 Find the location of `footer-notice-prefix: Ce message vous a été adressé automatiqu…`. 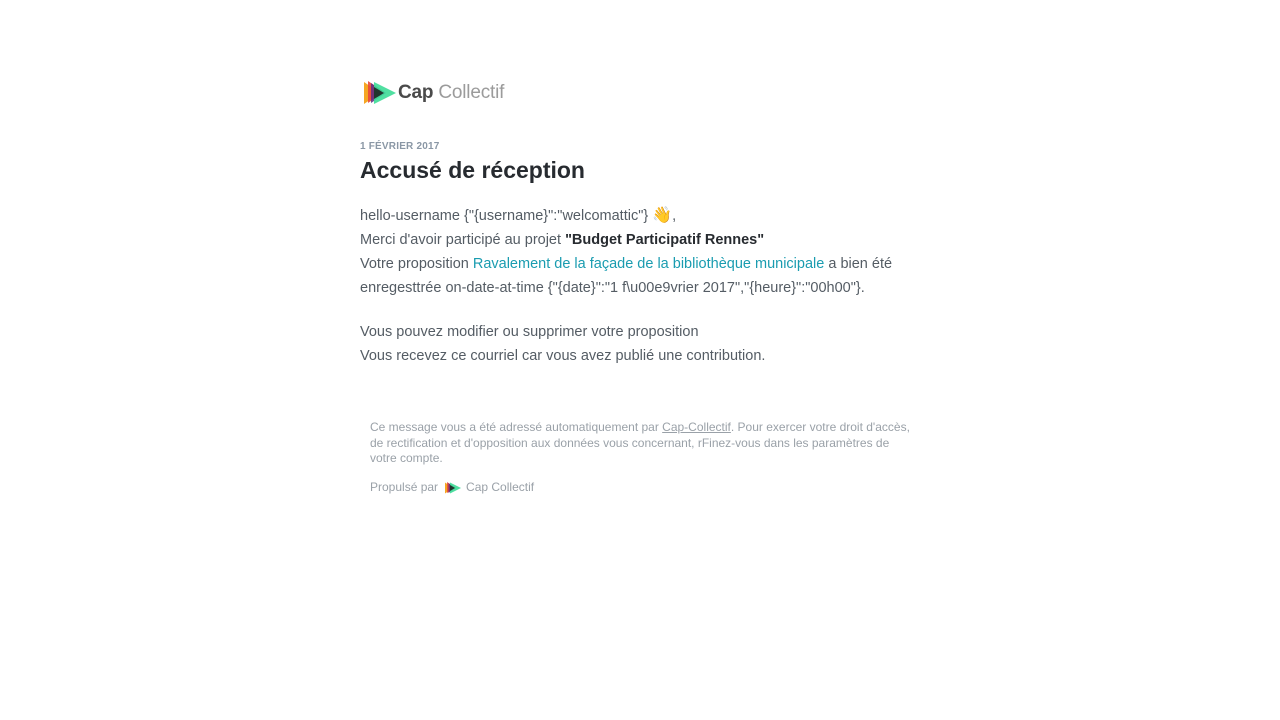

footer-notice-prefix: Ce message vous a été adressé automatiqu… is located at coordinates (516, 427).